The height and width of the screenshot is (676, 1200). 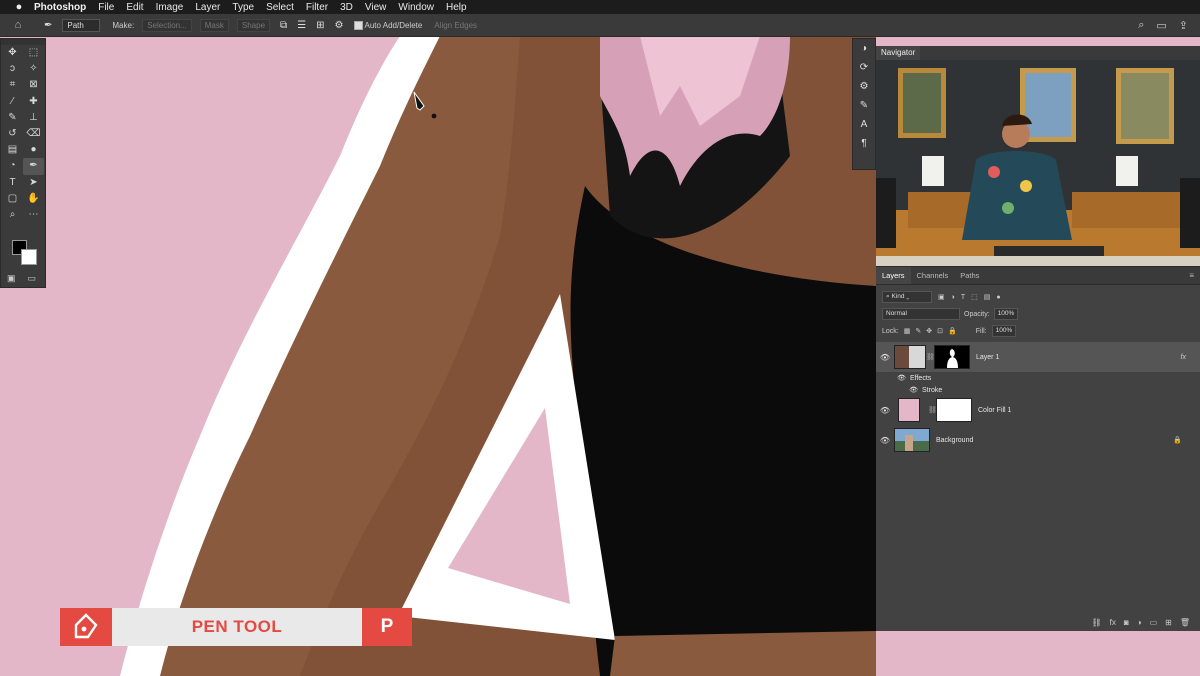 What do you see at coordinates (929, 331) in the screenshot?
I see `lock-position-icon: ✥` at bounding box center [929, 331].